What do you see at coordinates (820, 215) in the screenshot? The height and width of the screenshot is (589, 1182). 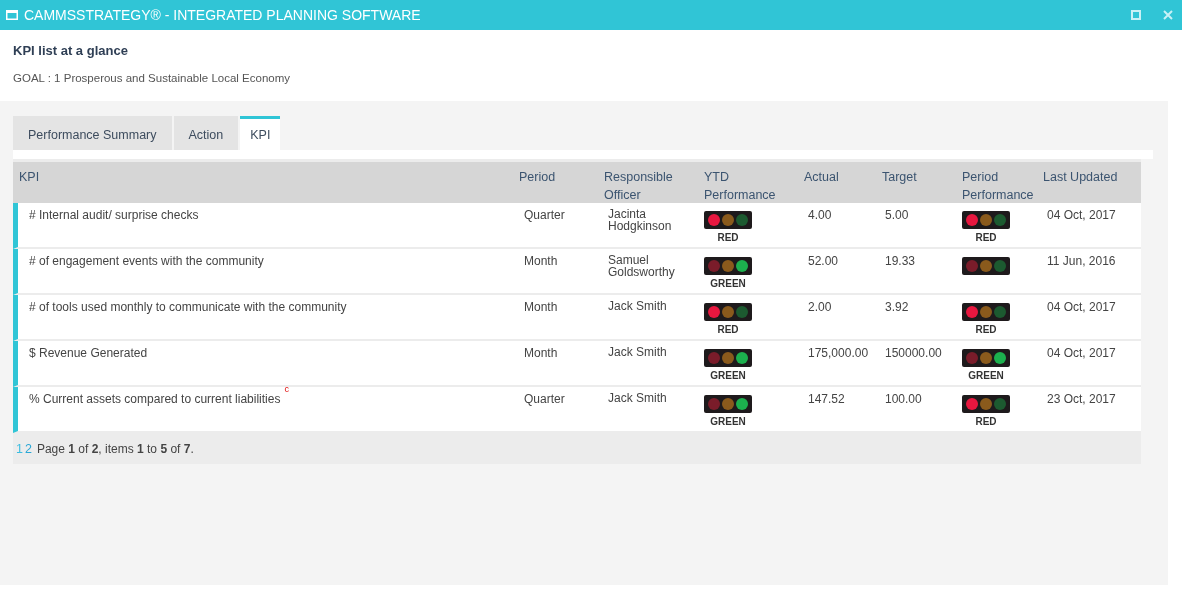 I see `actual-cell: 4.00` at bounding box center [820, 215].